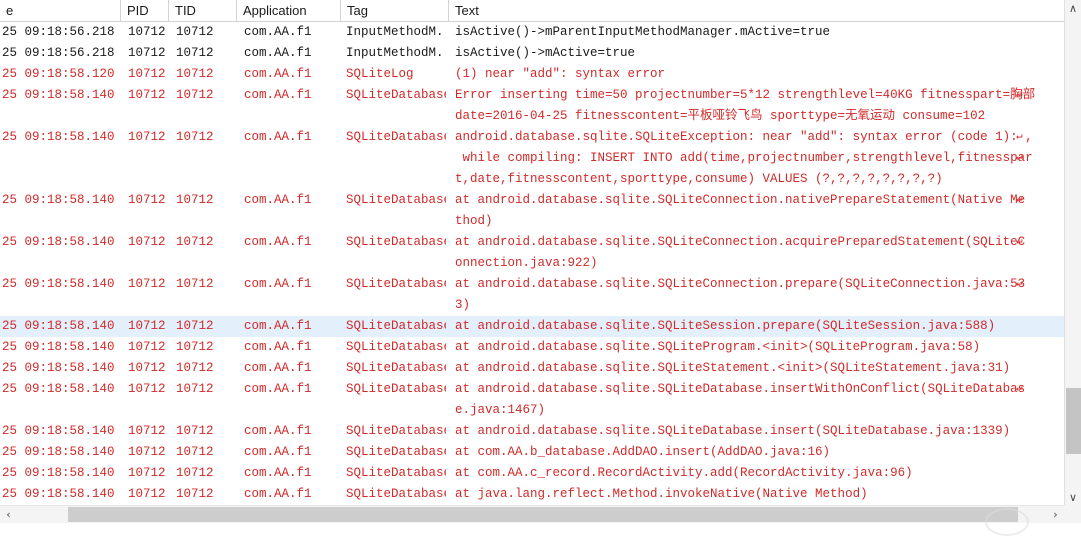  I want to click on scroll-right-icon: ›, so click(1055, 514).